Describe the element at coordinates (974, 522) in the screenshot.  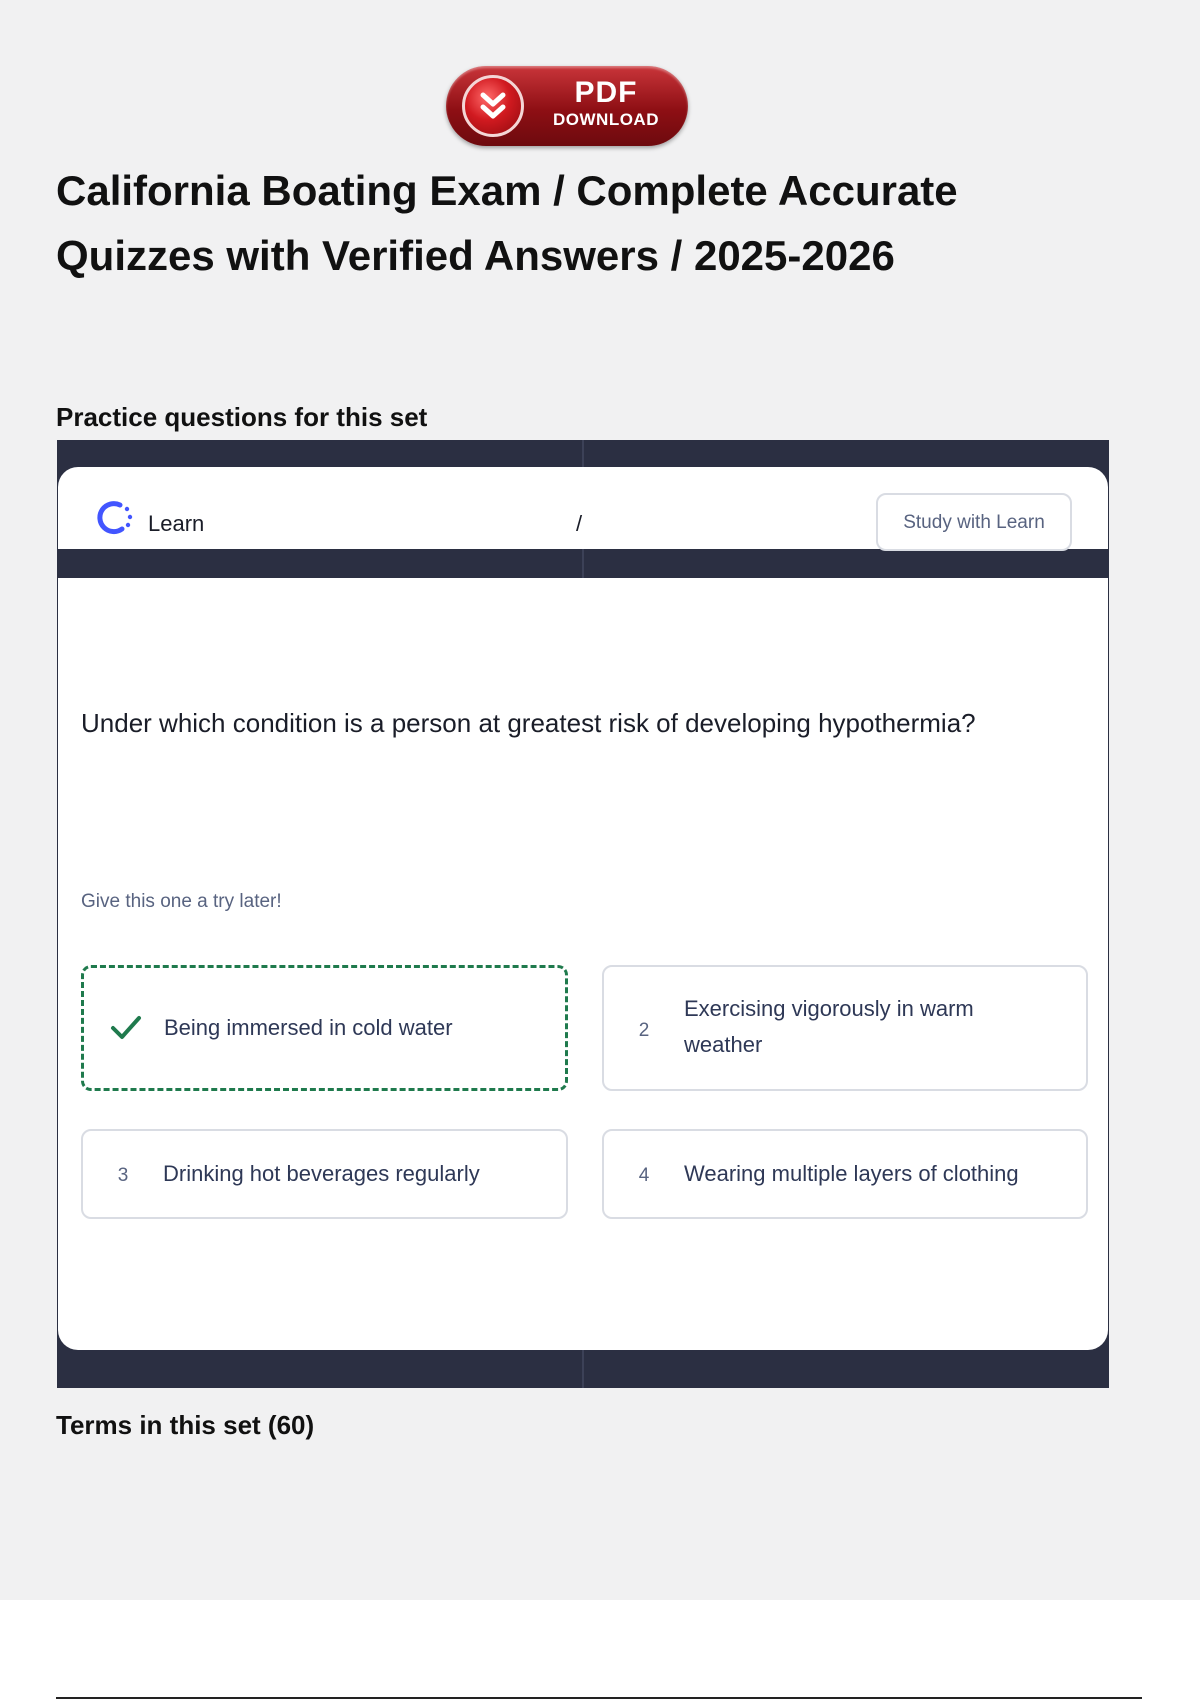
I see `study-with-learn-button: Study with Learn` at that location.